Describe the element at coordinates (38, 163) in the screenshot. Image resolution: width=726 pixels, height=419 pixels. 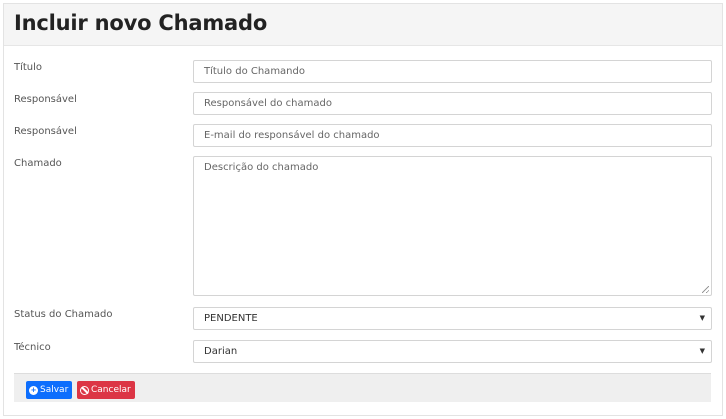
I see `chamado-label: Chamado` at that location.